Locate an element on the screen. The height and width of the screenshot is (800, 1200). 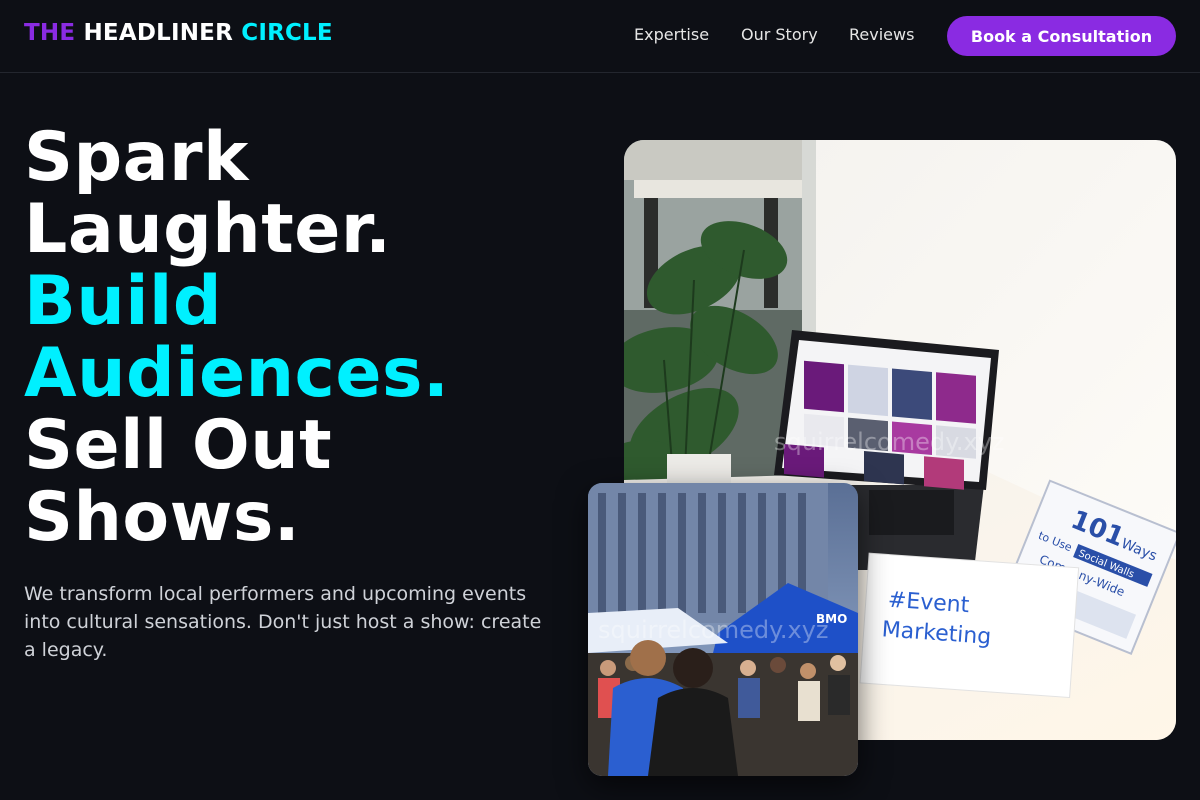
nav-link-our-story: Our Story is located at coordinates (779, 34).